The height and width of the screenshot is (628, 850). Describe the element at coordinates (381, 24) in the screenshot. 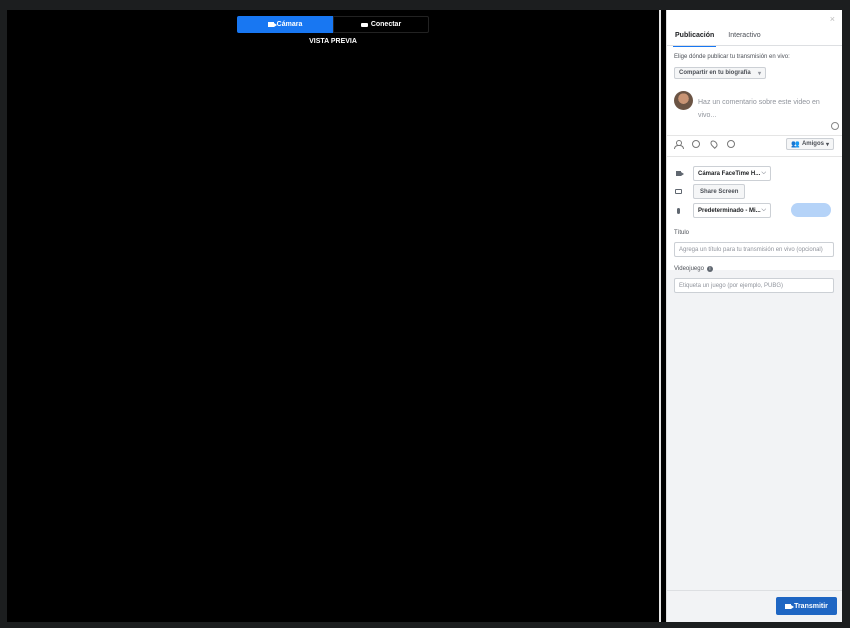

I see `connect-tab: Conectar` at that location.